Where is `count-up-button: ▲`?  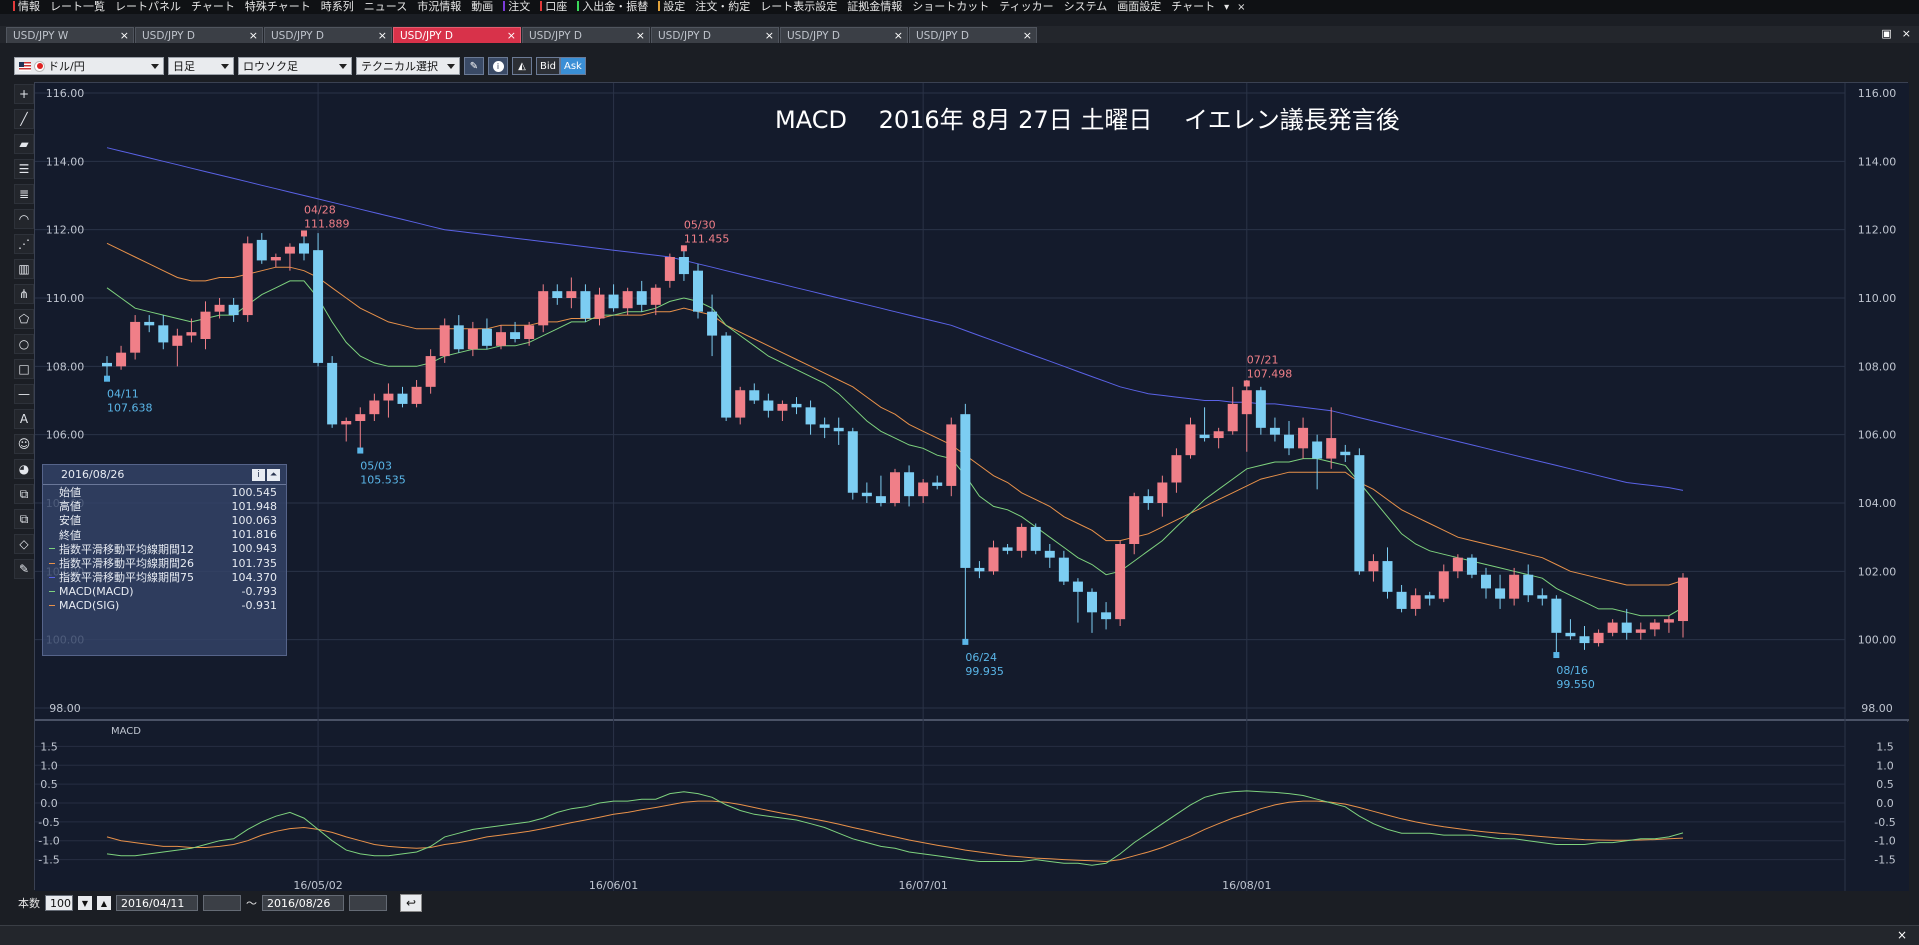
count-up-button: ▲ is located at coordinates (104, 903).